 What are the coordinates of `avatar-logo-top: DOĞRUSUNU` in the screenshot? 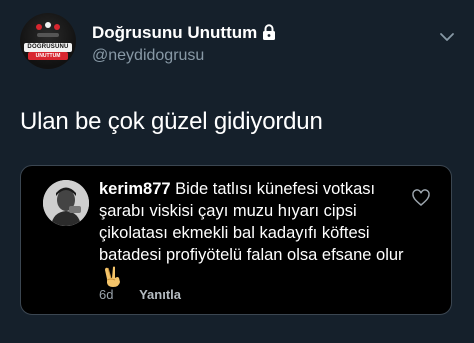 It's located at (48, 47).